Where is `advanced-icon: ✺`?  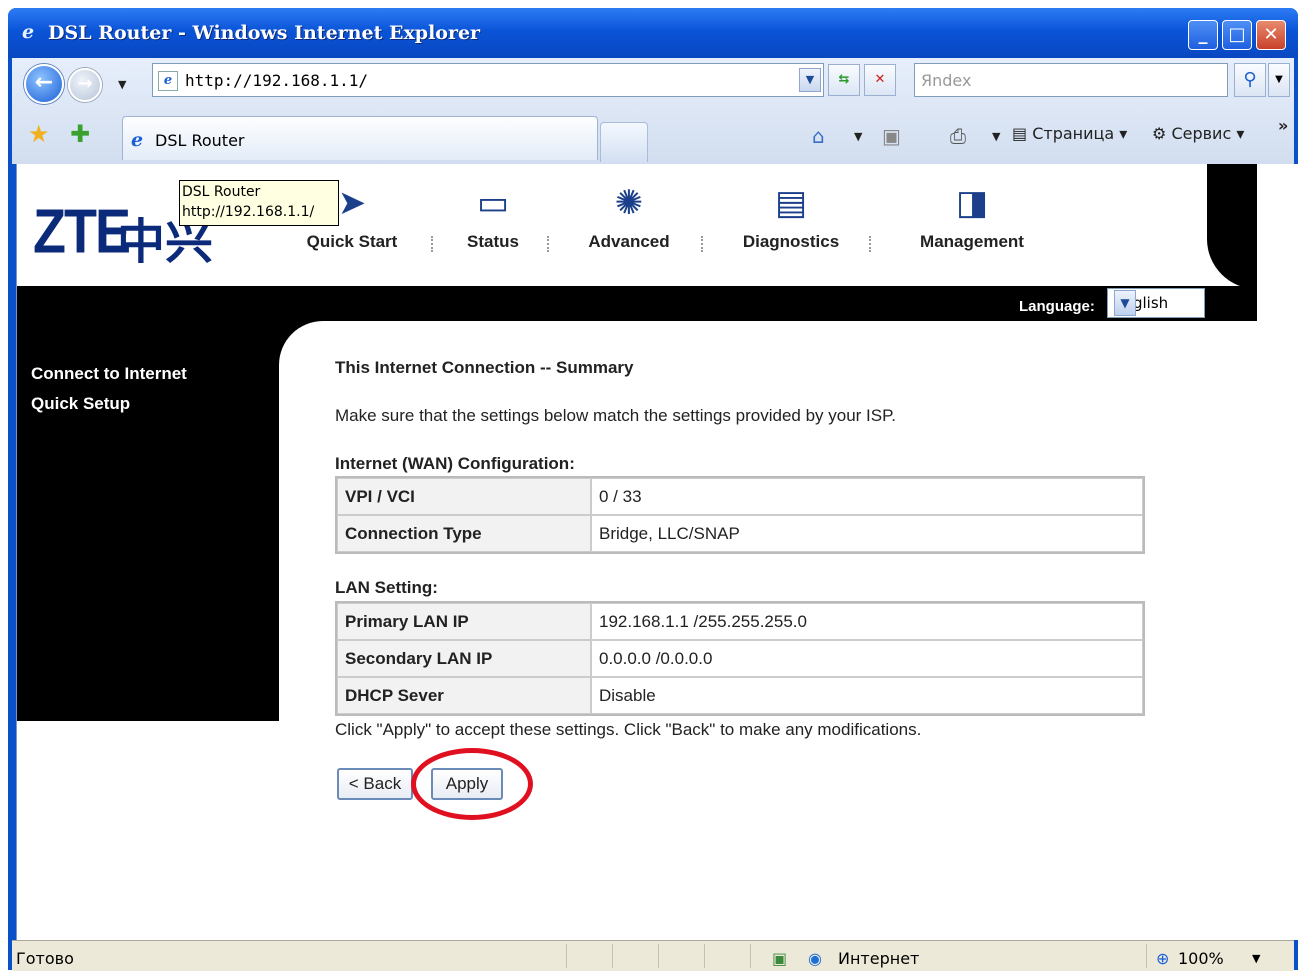
advanced-icon: ✺ is located at coordinates (629, 203).